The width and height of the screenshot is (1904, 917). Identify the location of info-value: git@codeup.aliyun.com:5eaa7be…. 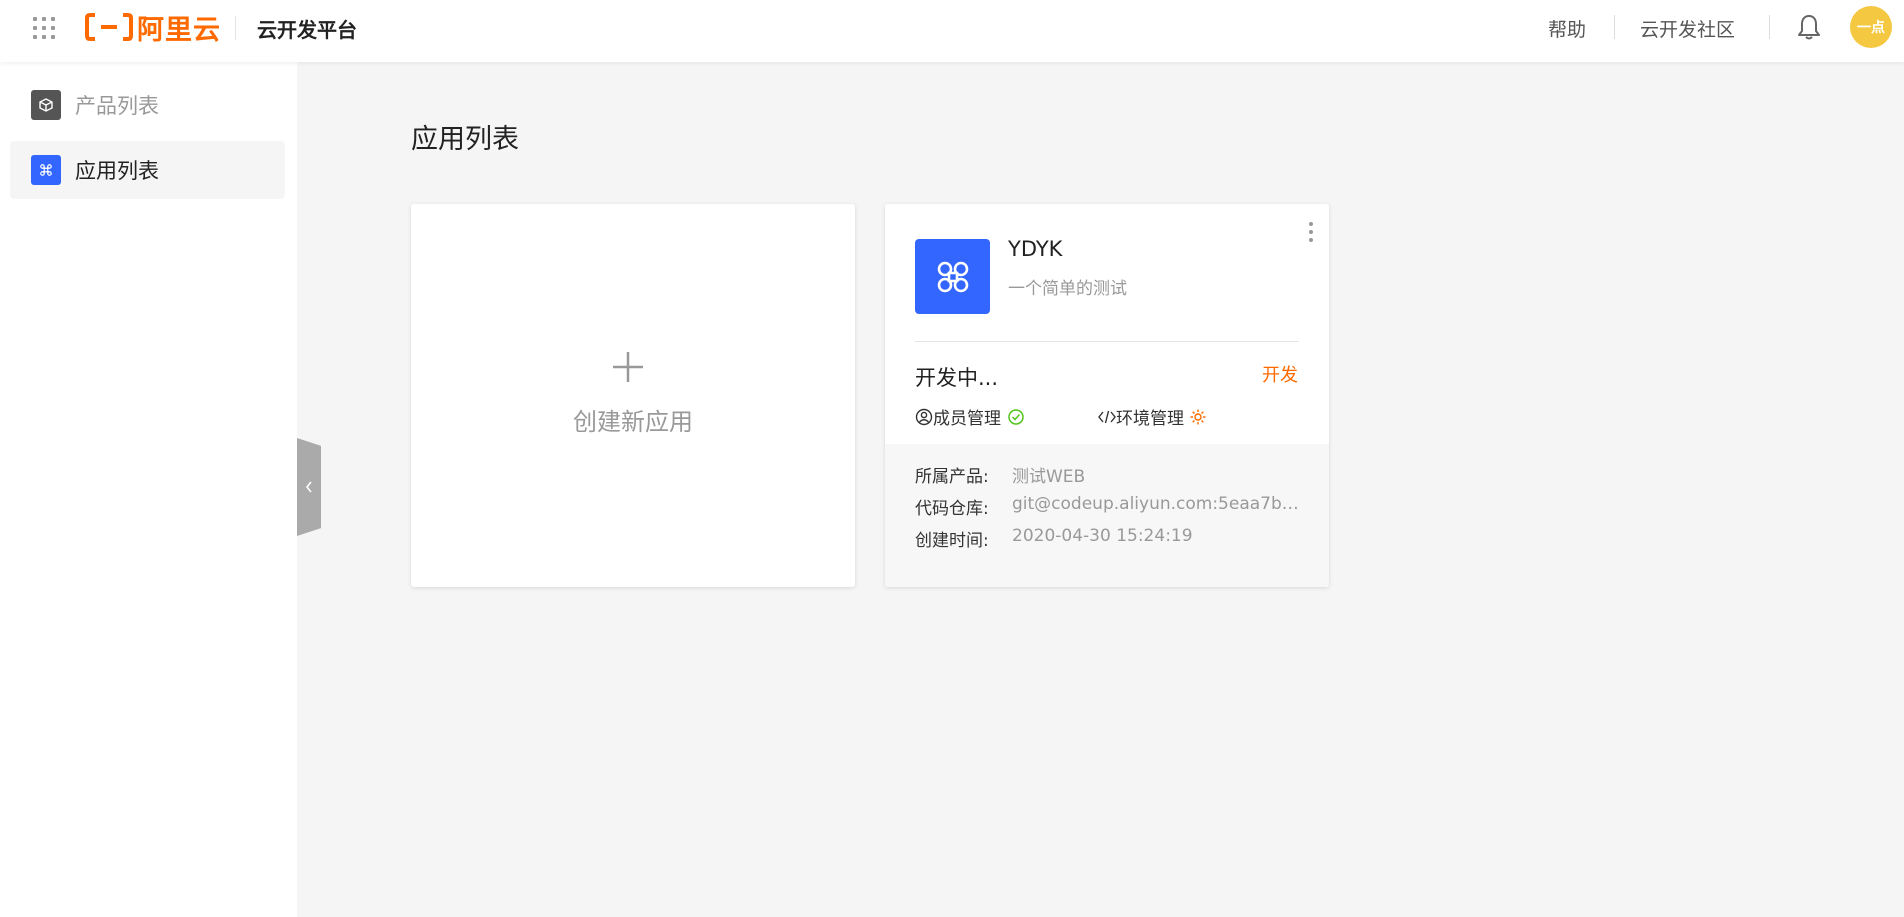
(1157, 506).